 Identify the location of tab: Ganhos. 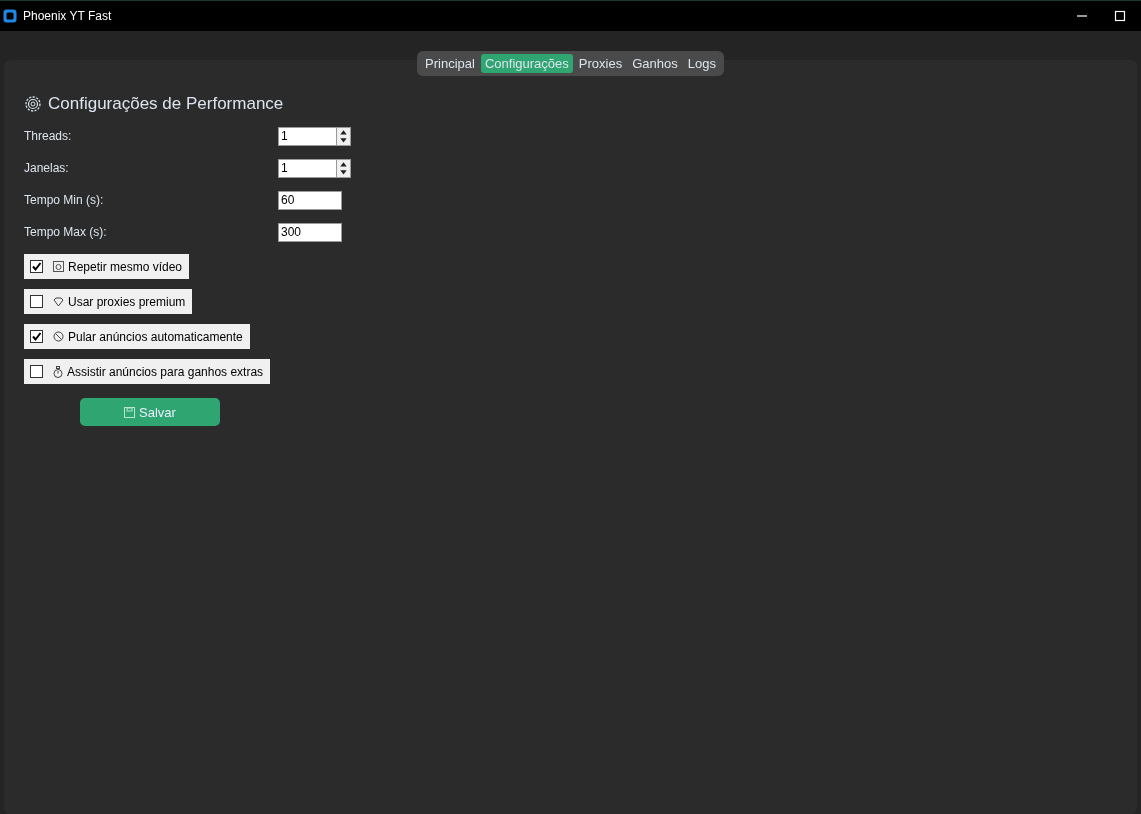
(655, 63).